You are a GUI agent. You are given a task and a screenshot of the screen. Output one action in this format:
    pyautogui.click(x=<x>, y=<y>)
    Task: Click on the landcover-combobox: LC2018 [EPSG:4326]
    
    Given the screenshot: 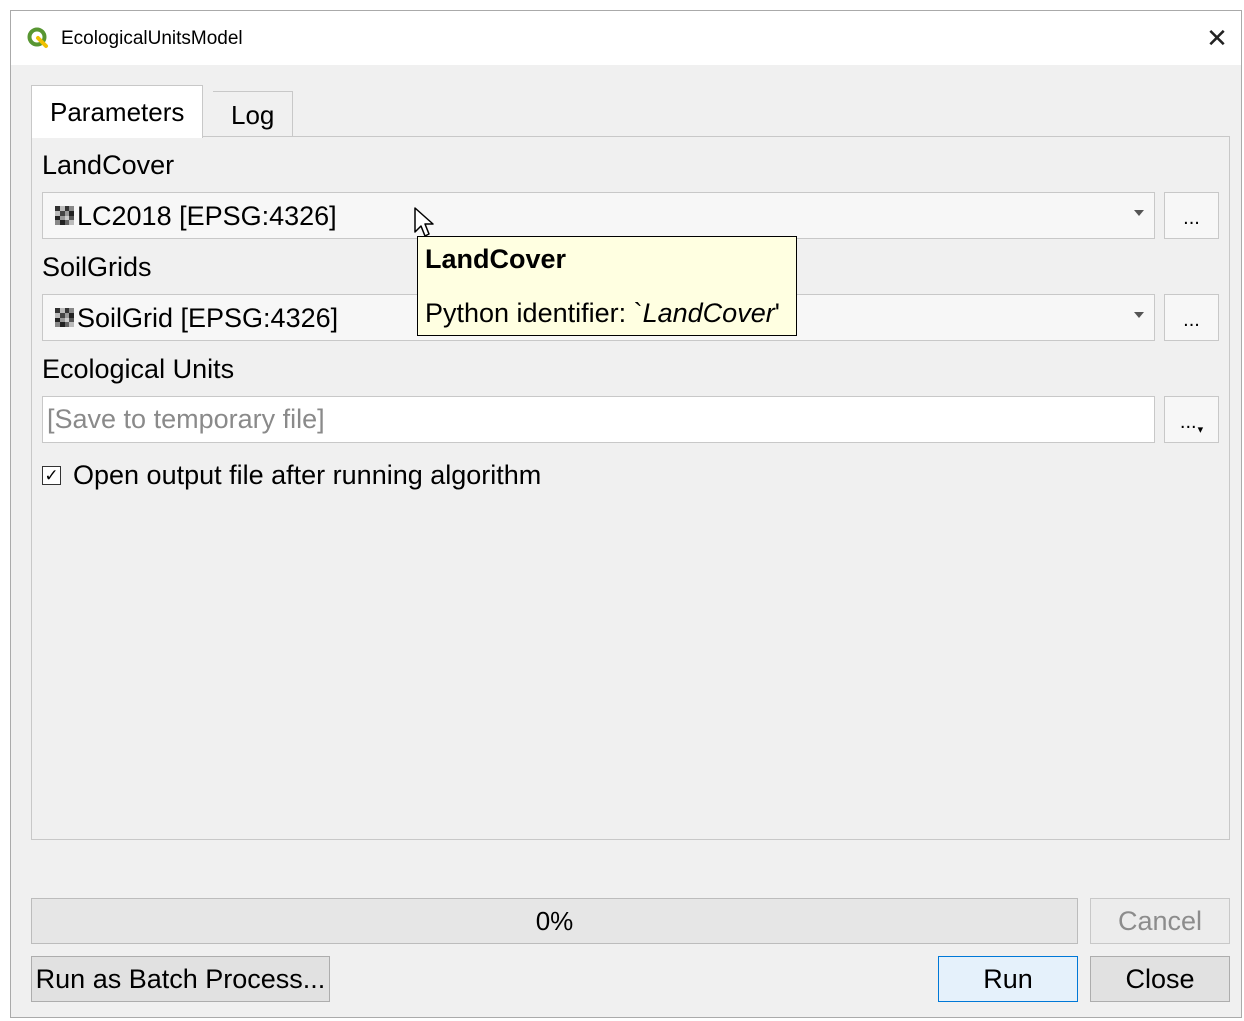 What is the action you would take?
    pyautogui.click(x=598, y=215)
    